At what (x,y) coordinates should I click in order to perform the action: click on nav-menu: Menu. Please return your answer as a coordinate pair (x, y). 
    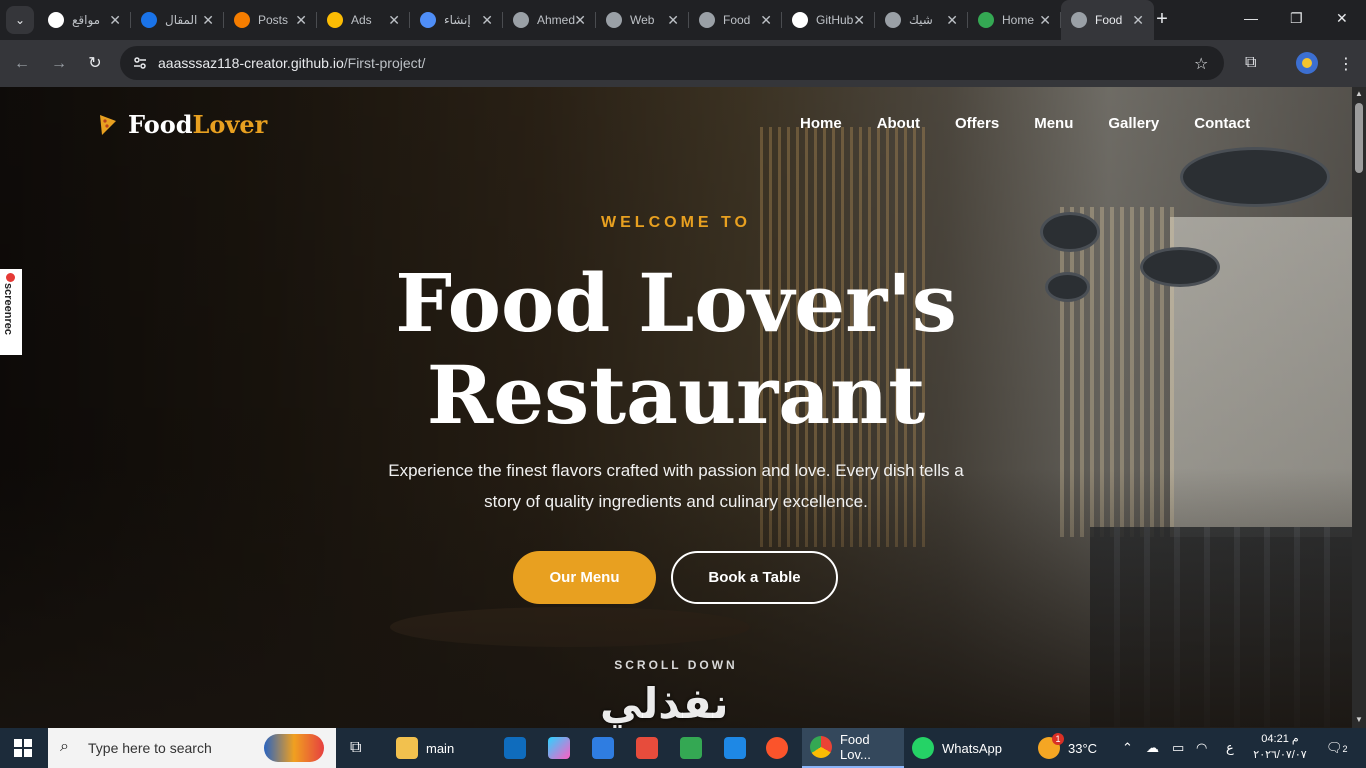
    Looking at the image, I should click on (1053, 123).